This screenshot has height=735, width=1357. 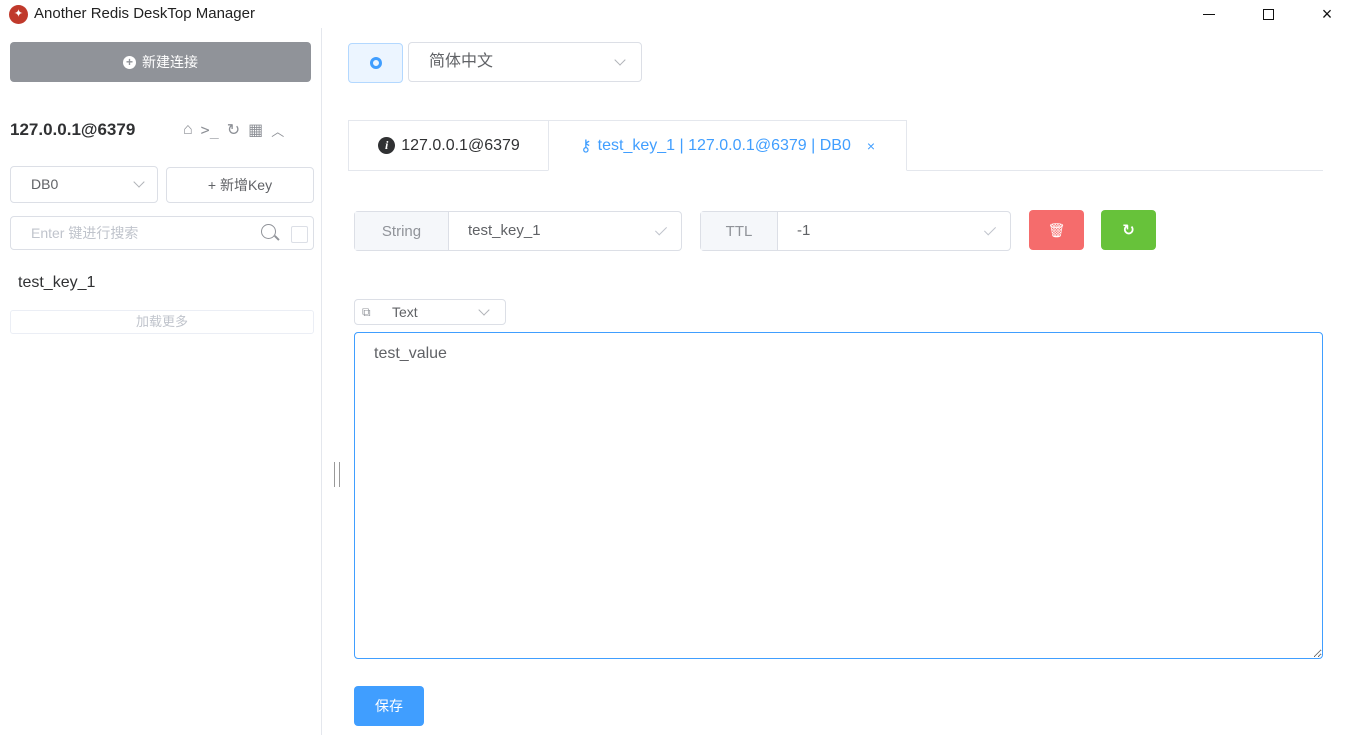 What do you see at coordinates (565, 231) in the screenshot?
I see `key-name-input: test_key_1` at bounding box center [565, 231].